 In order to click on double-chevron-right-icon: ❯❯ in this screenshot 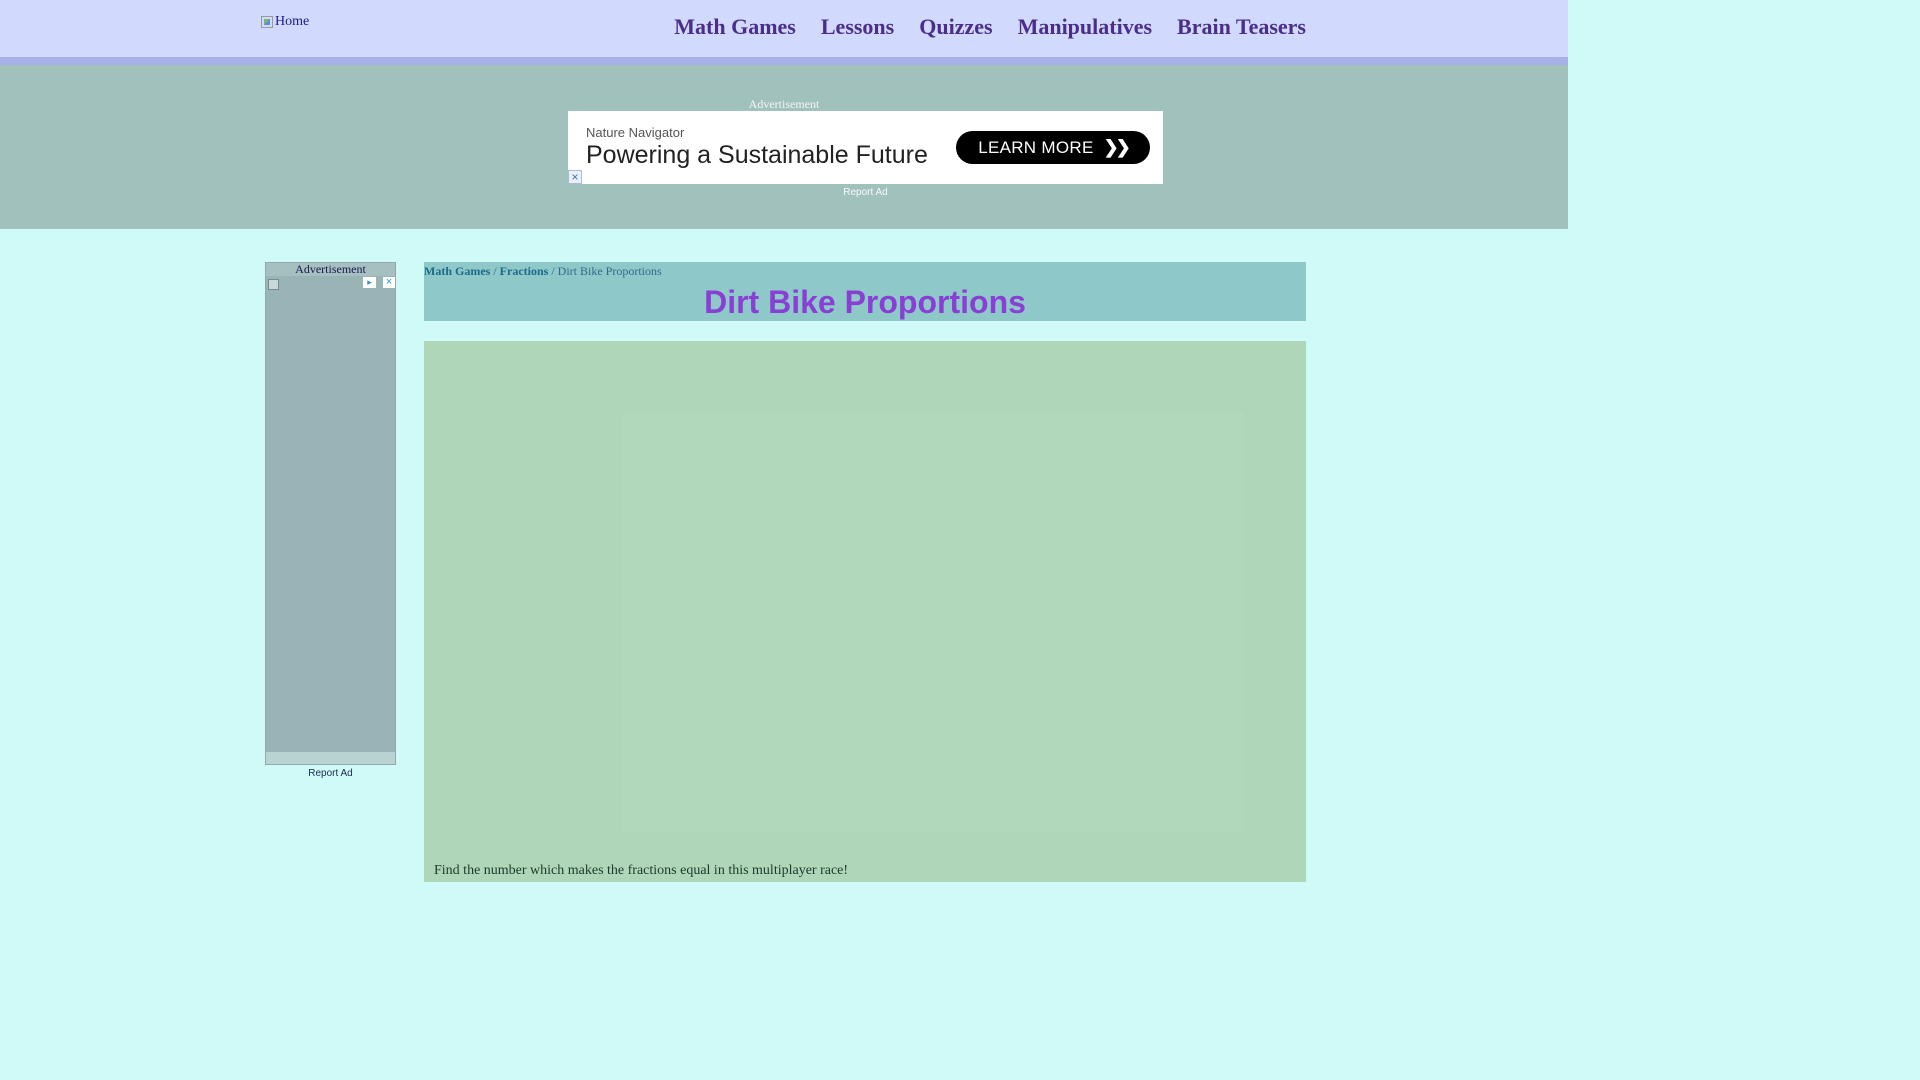, I will do `click(1117, 147)`.